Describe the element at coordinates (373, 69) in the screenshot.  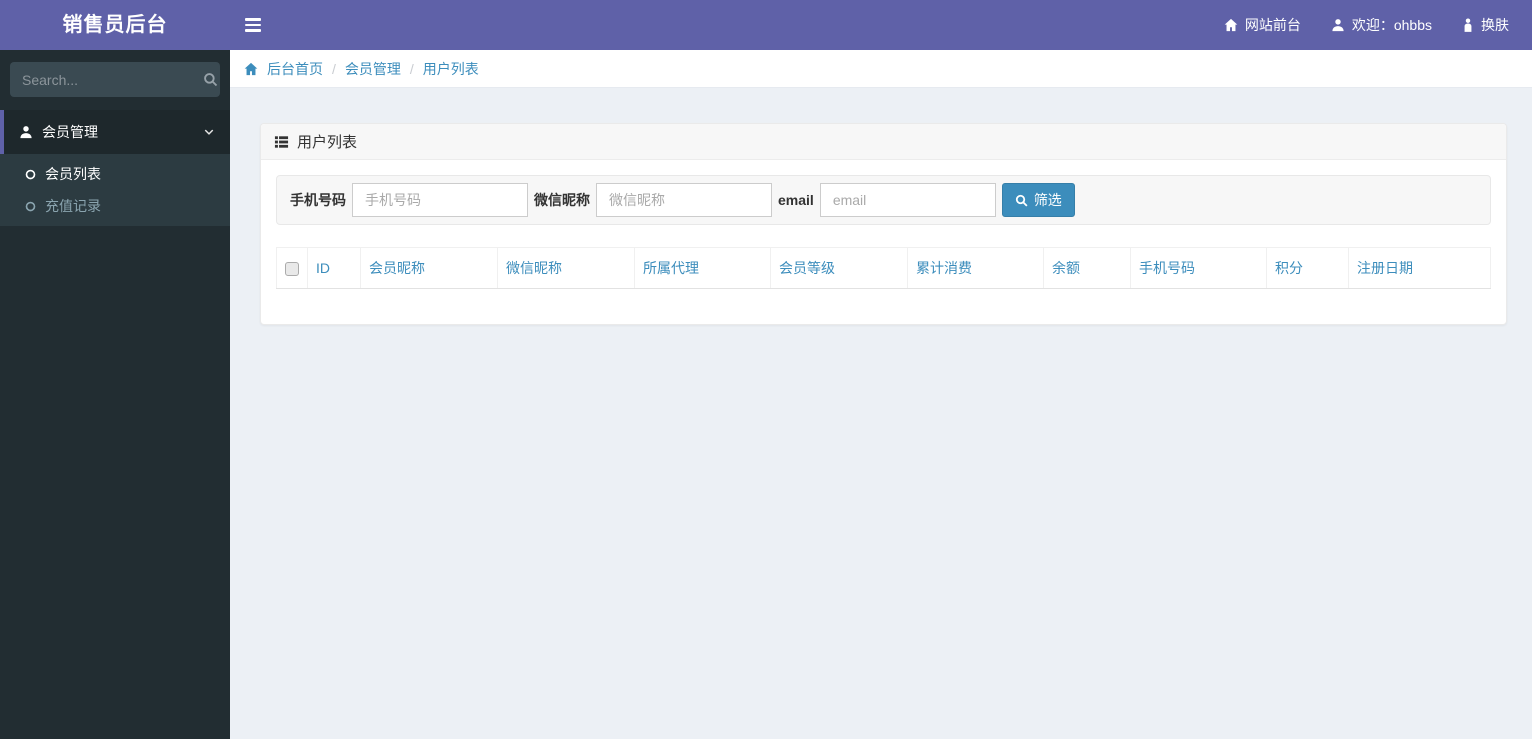
I see `breadcrumb-item-member-management: 会员管理` at that location.